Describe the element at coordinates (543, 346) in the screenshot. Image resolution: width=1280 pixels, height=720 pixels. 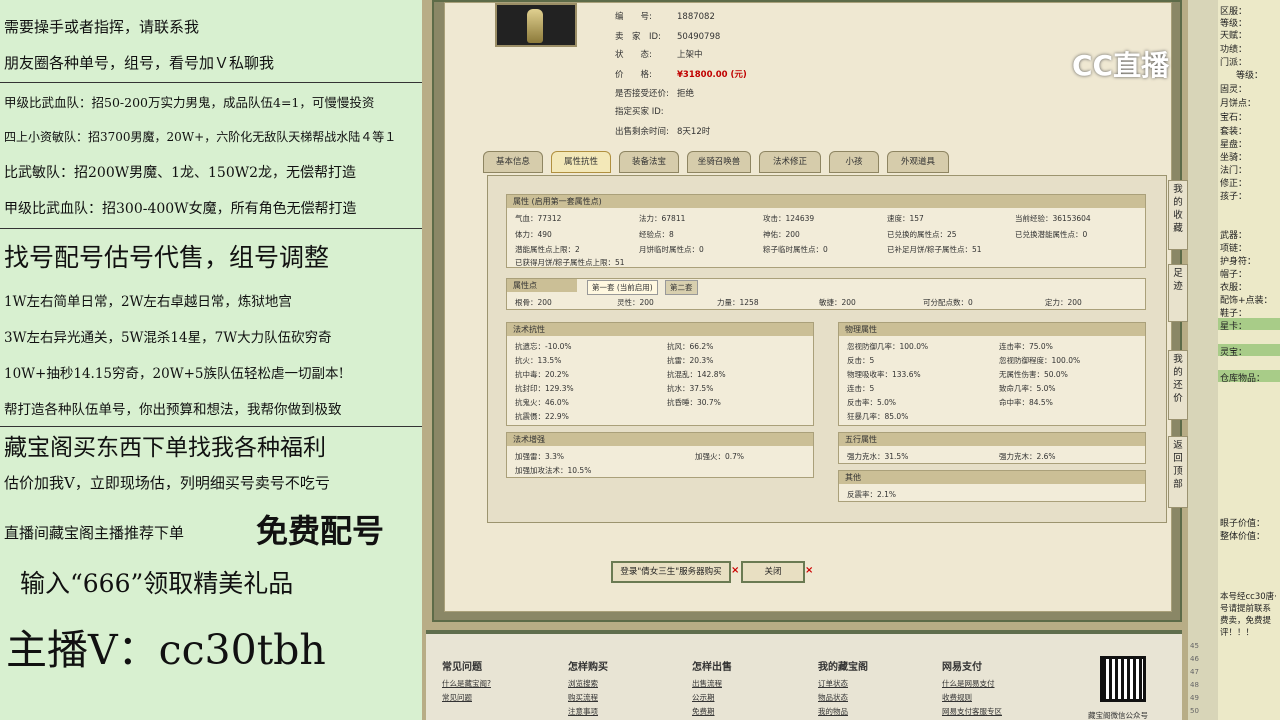
I see `stat: 抗遗忘：-10.0%` at that location.